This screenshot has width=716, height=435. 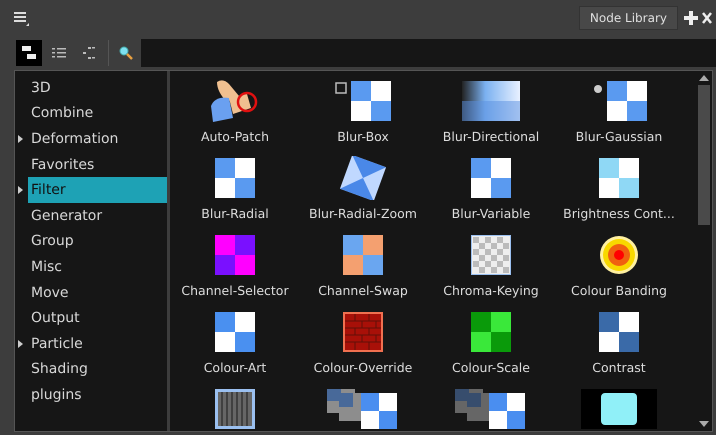 What do you see at coordinates (691, 18) in the screenshot?
I see `add-icon` at bounding box center [691, 18].